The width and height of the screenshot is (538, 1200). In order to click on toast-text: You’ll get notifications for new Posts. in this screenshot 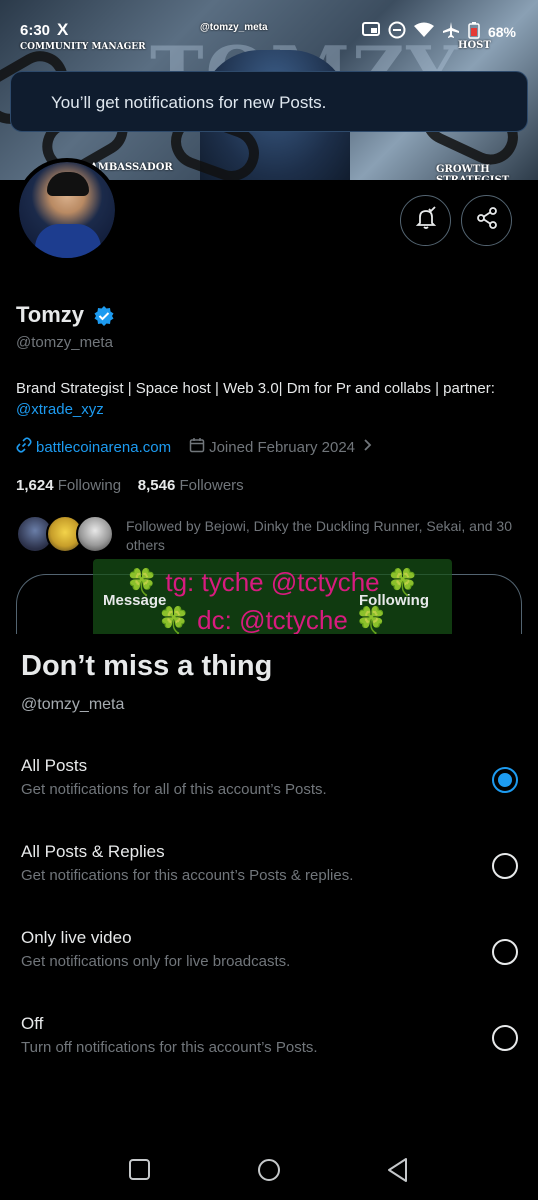, I will do `click(189, 102)`.